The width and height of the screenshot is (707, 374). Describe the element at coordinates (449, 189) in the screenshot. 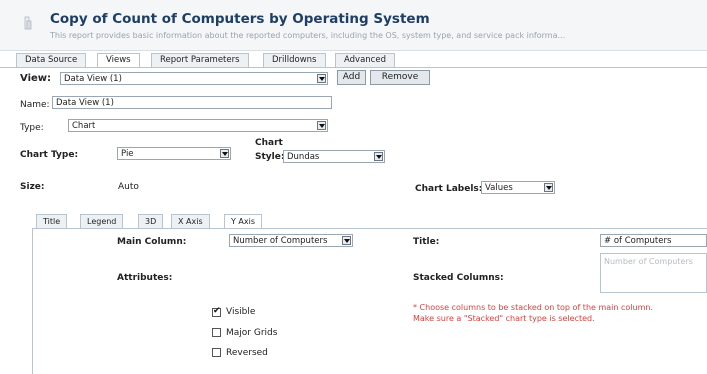

I see `chart-labels-label: Chart Labels:` at that location.